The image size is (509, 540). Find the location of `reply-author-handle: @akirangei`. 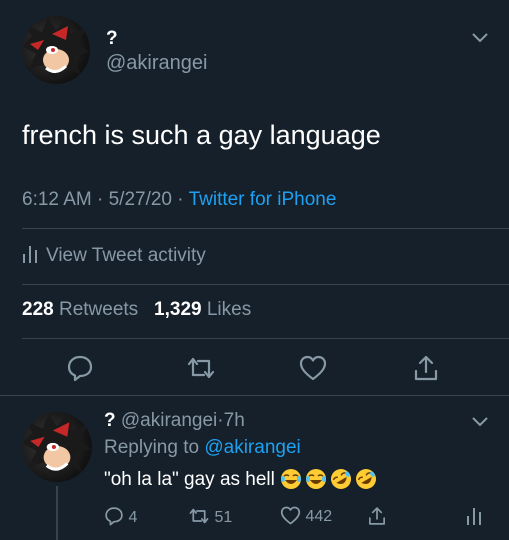

reply-author-handle: @akirangei is located at coordinates (169, 420).